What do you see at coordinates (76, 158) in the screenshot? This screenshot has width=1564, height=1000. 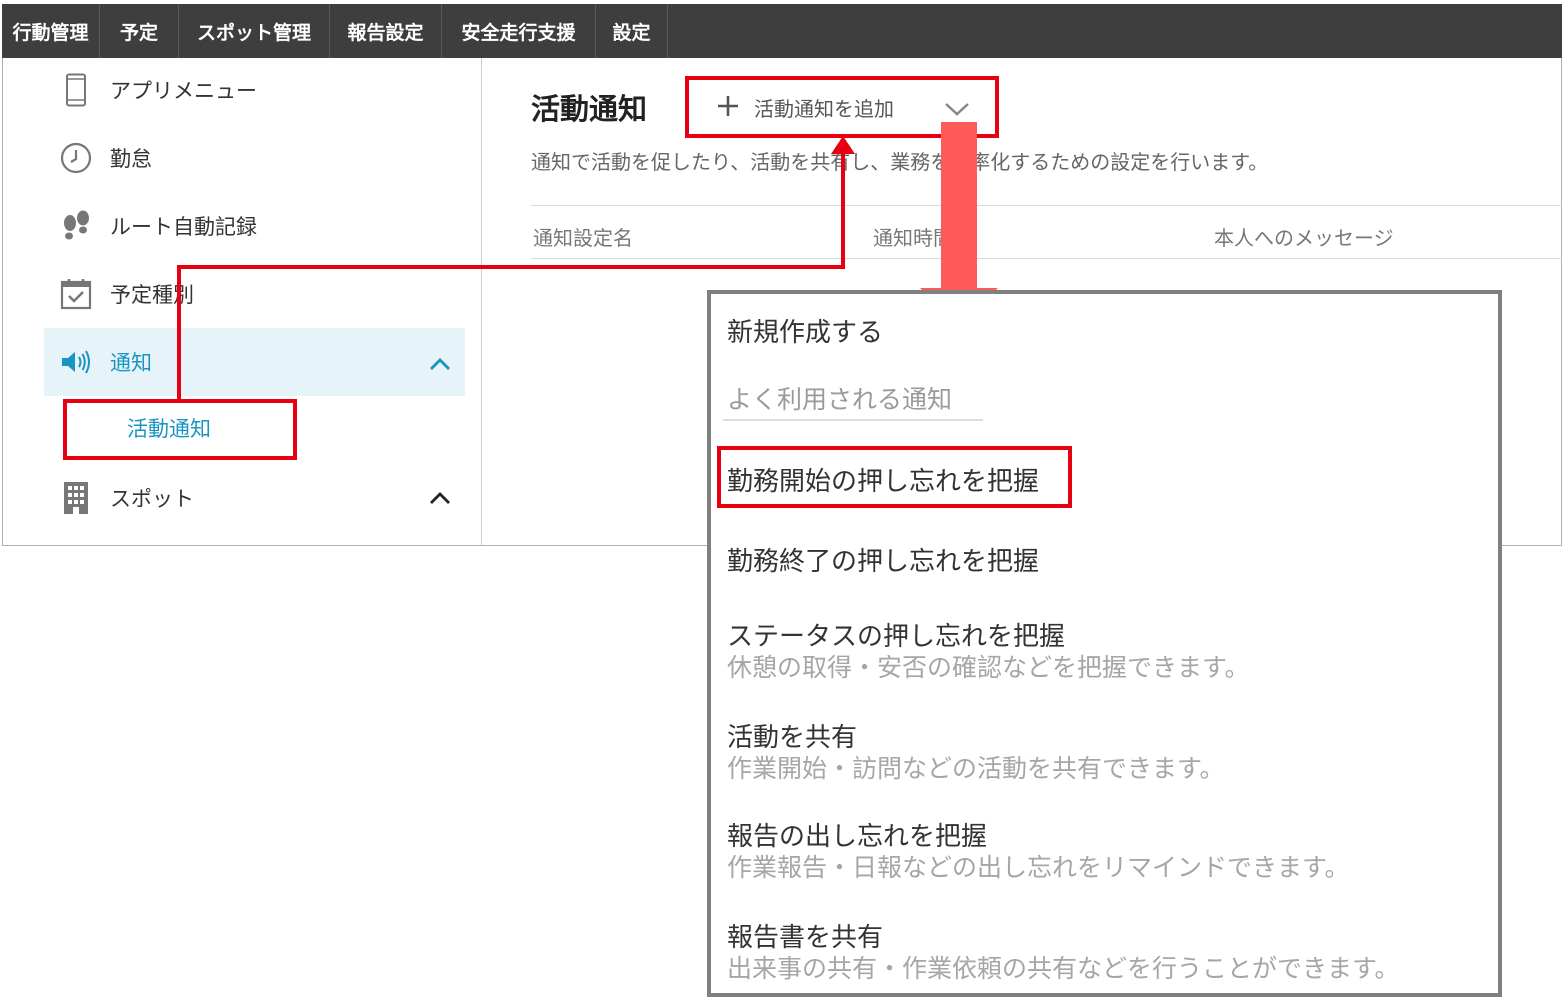 I see `clock-icon` at bounding box center [76, 158].